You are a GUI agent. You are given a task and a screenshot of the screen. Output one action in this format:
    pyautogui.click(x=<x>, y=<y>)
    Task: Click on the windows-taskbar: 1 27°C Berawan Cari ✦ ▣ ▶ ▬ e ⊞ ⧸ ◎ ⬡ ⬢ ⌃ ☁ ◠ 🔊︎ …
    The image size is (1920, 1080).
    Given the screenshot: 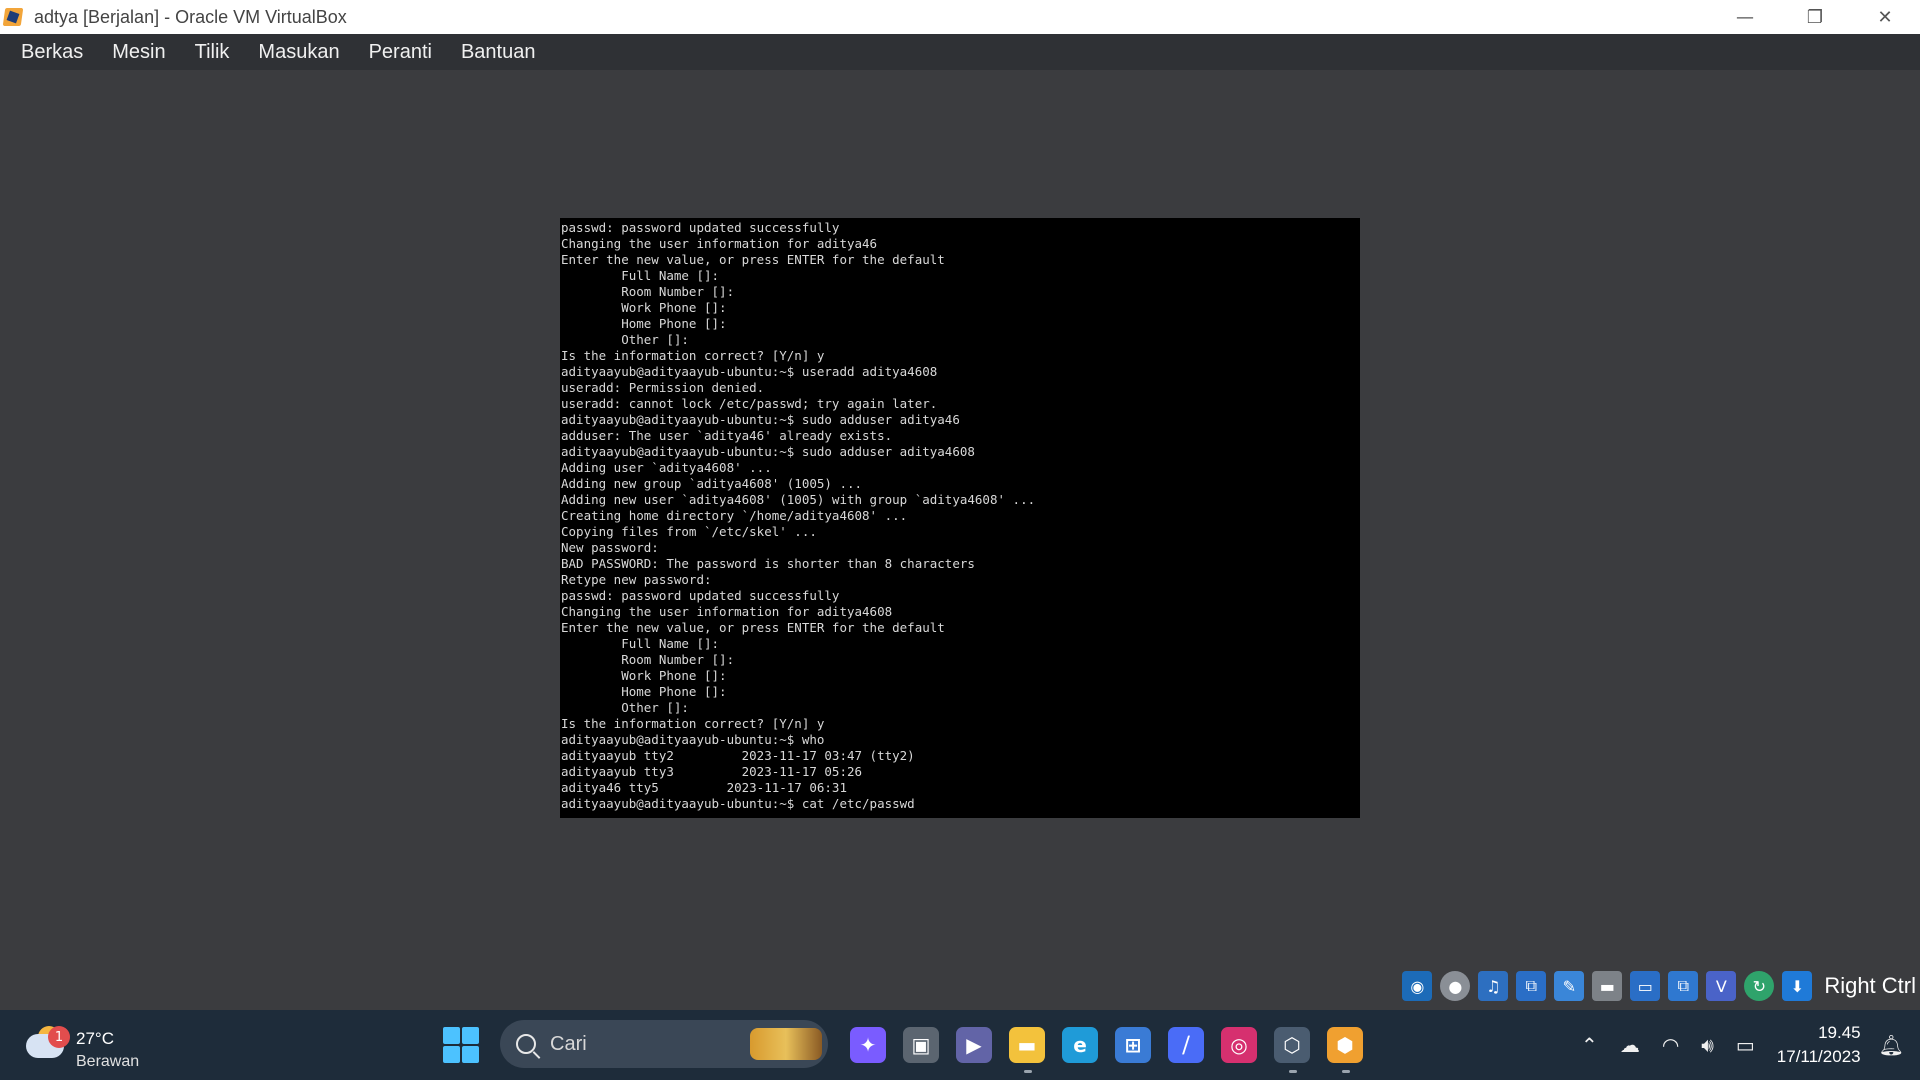 What is the action you would take?
    pyautogui.click(x=960, y=1045)
    